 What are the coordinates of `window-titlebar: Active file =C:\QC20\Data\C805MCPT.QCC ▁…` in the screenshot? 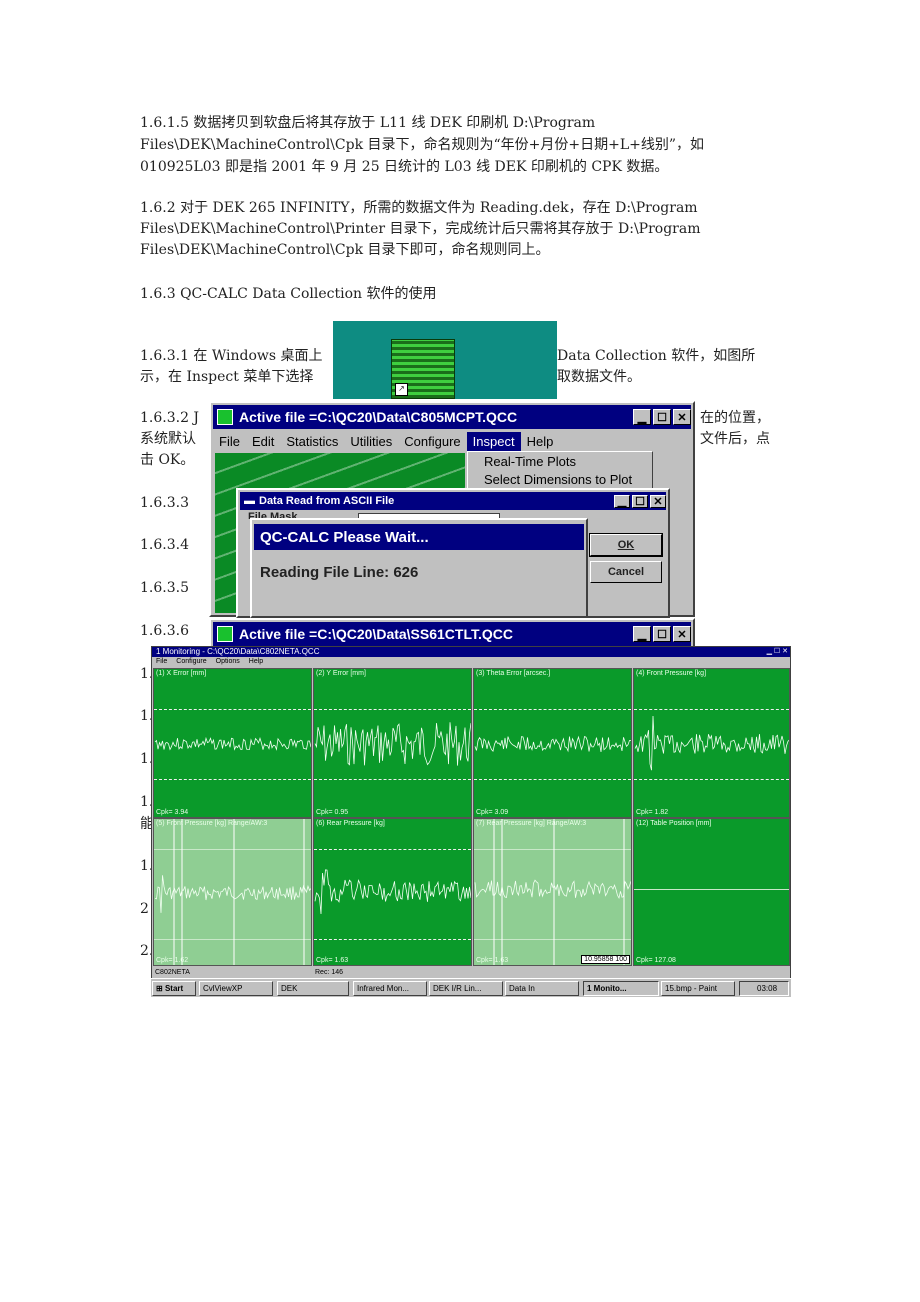 It's located at (452, 417).